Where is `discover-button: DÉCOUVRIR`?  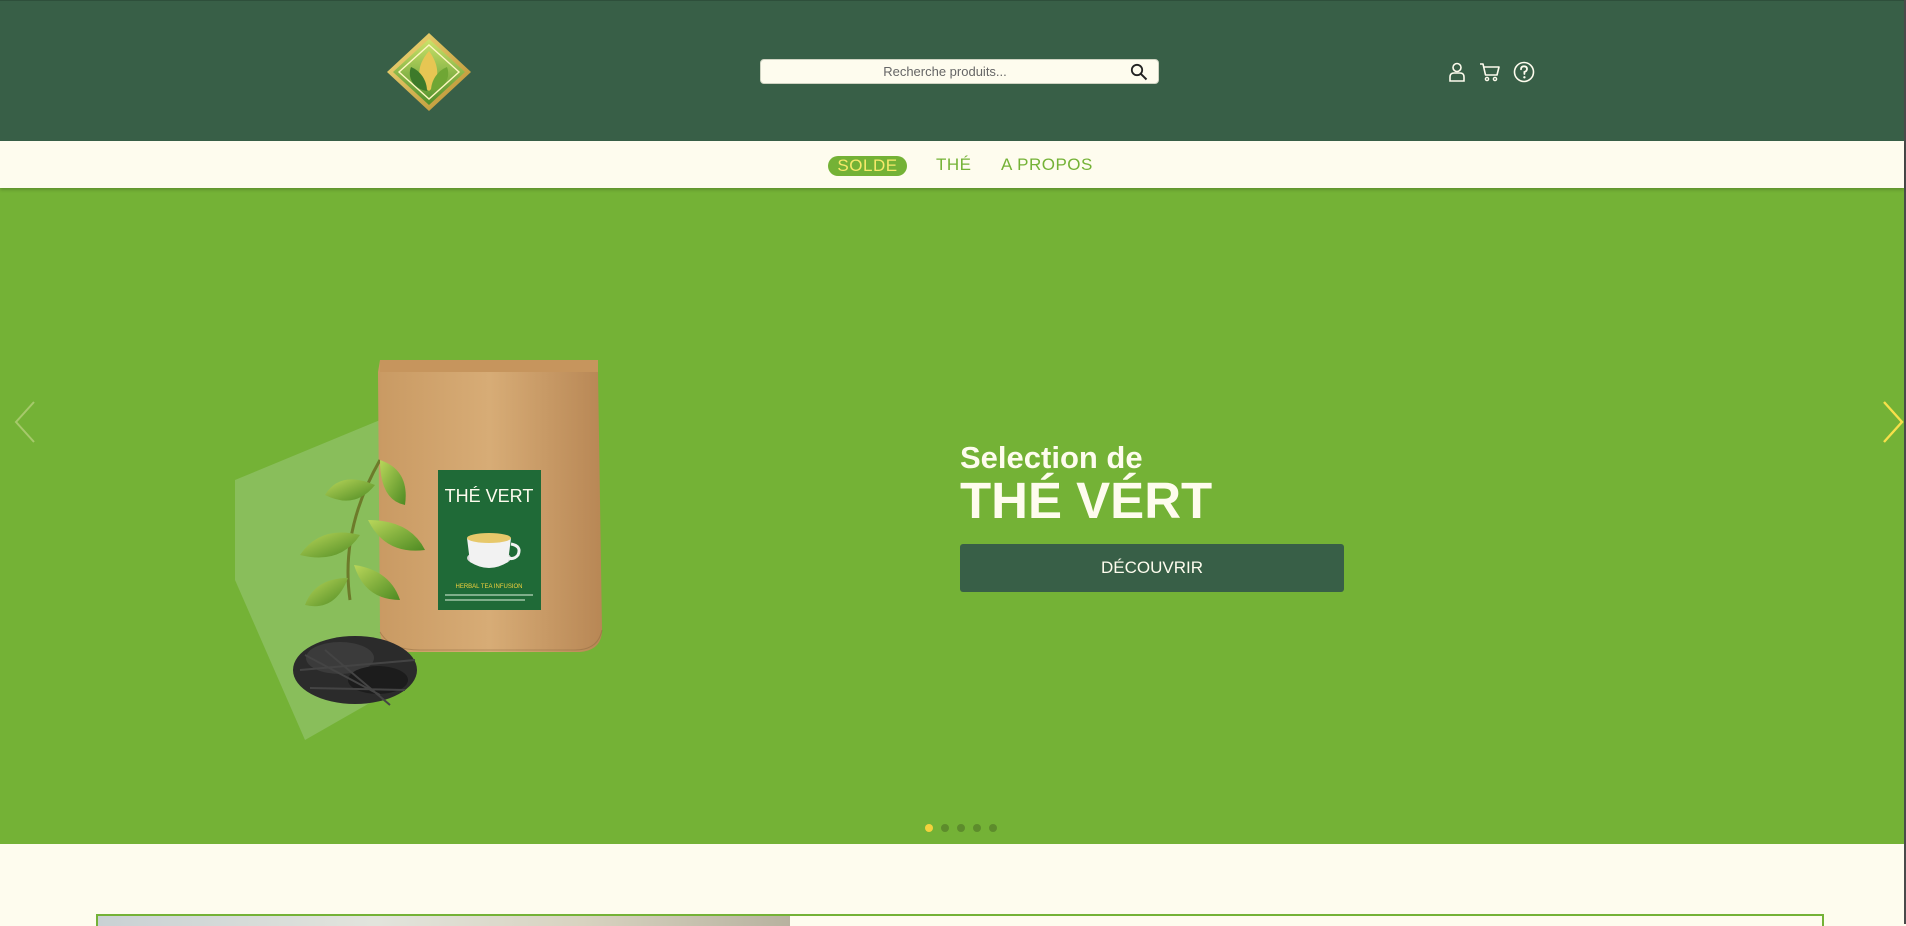
discover-button: DÉCOUVRIR is located at coordinates (1152, 568).